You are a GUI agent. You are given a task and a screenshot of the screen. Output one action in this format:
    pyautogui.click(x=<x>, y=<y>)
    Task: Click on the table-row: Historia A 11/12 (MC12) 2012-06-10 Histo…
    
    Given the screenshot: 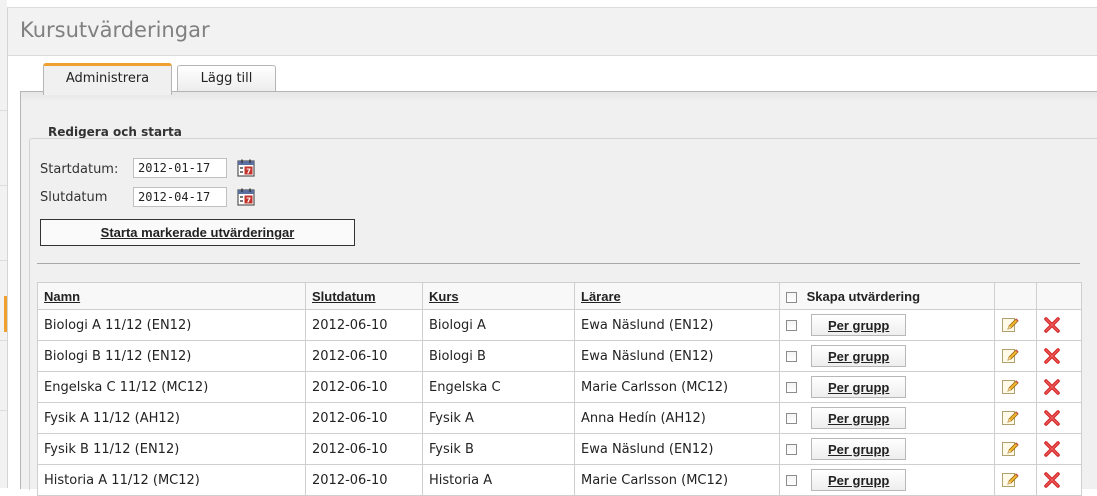 What is the action you would take?
    pyautogui.click(x=559, y=480)
    